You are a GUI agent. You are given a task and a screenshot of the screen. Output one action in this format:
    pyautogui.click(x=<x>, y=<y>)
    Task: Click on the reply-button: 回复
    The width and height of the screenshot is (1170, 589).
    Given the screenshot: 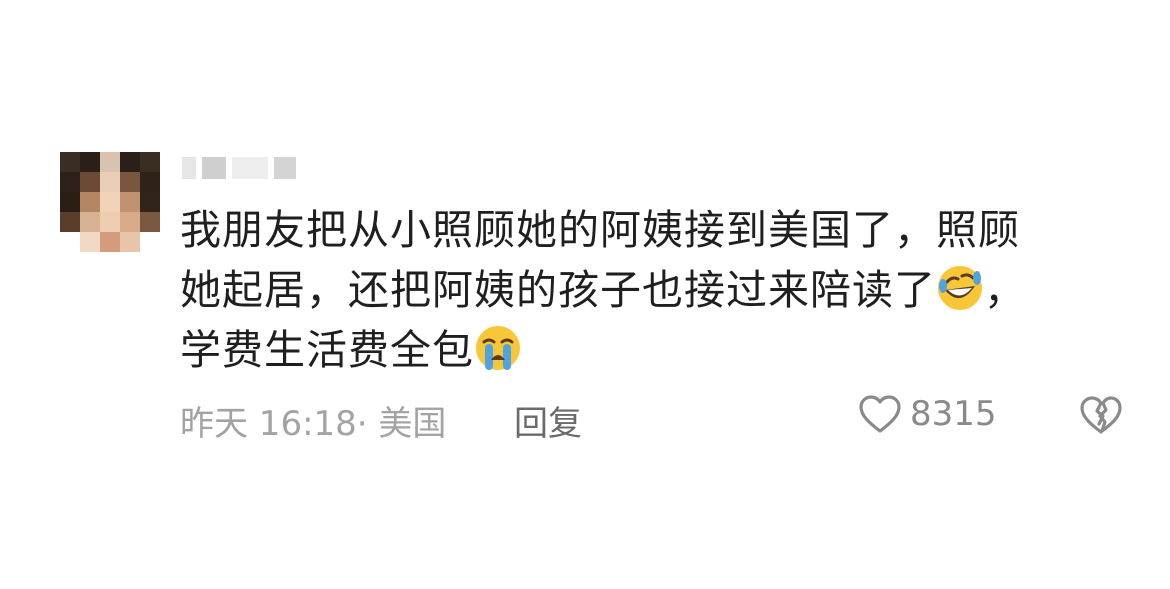 What is the action you would take?
    pyautogui.click(x=548, y=420)
    